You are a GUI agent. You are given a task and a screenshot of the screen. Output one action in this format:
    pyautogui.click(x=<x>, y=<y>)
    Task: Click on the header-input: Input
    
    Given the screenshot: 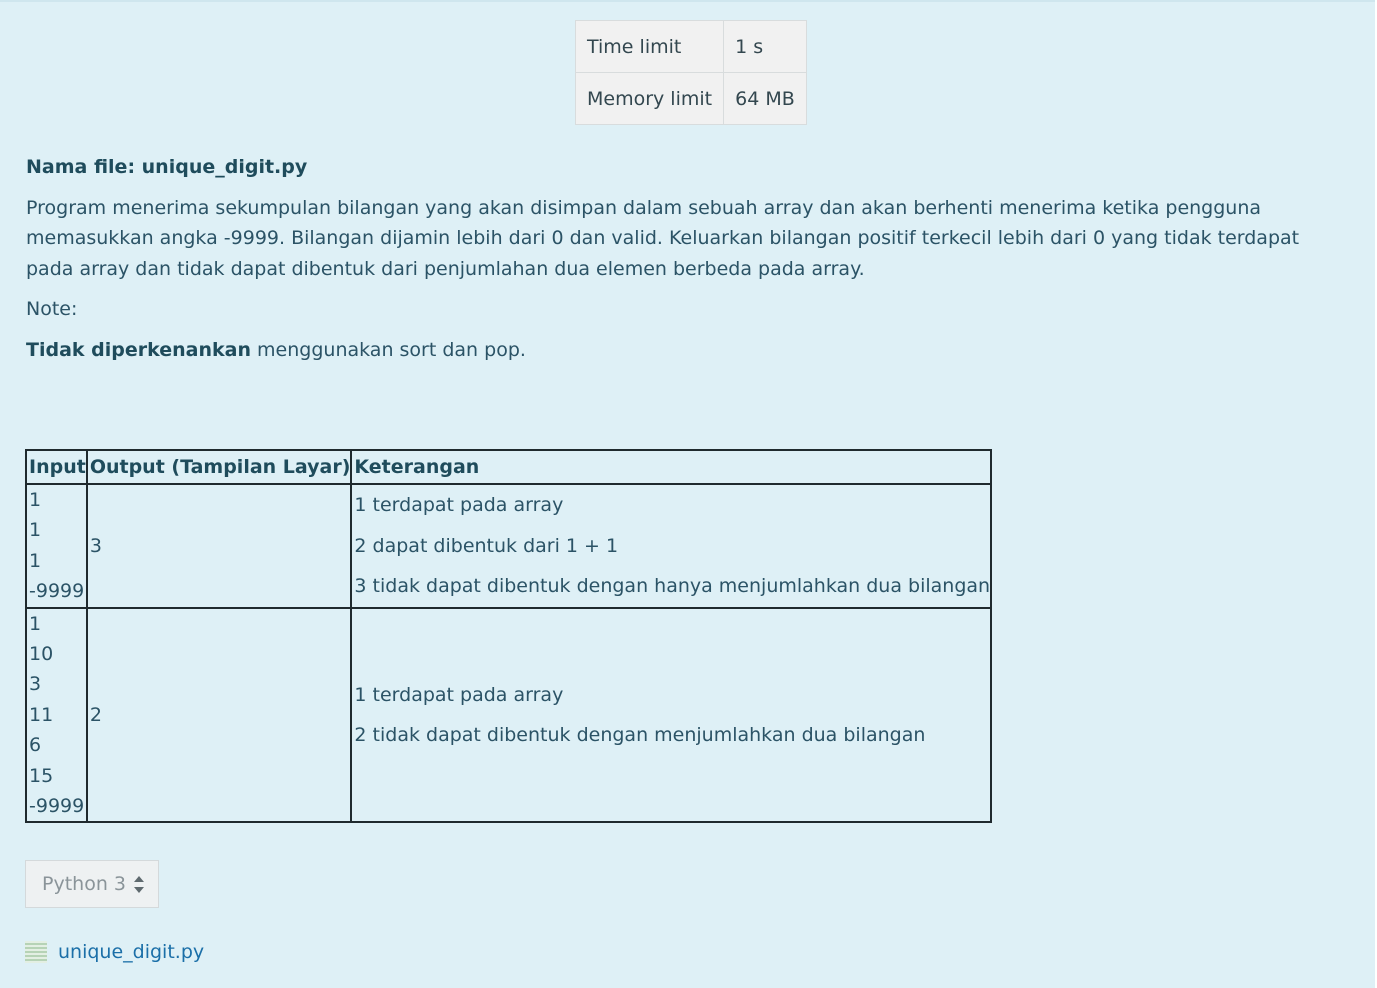 What is the action you would take?
    pyautogui.click(x=56, y=467)
    